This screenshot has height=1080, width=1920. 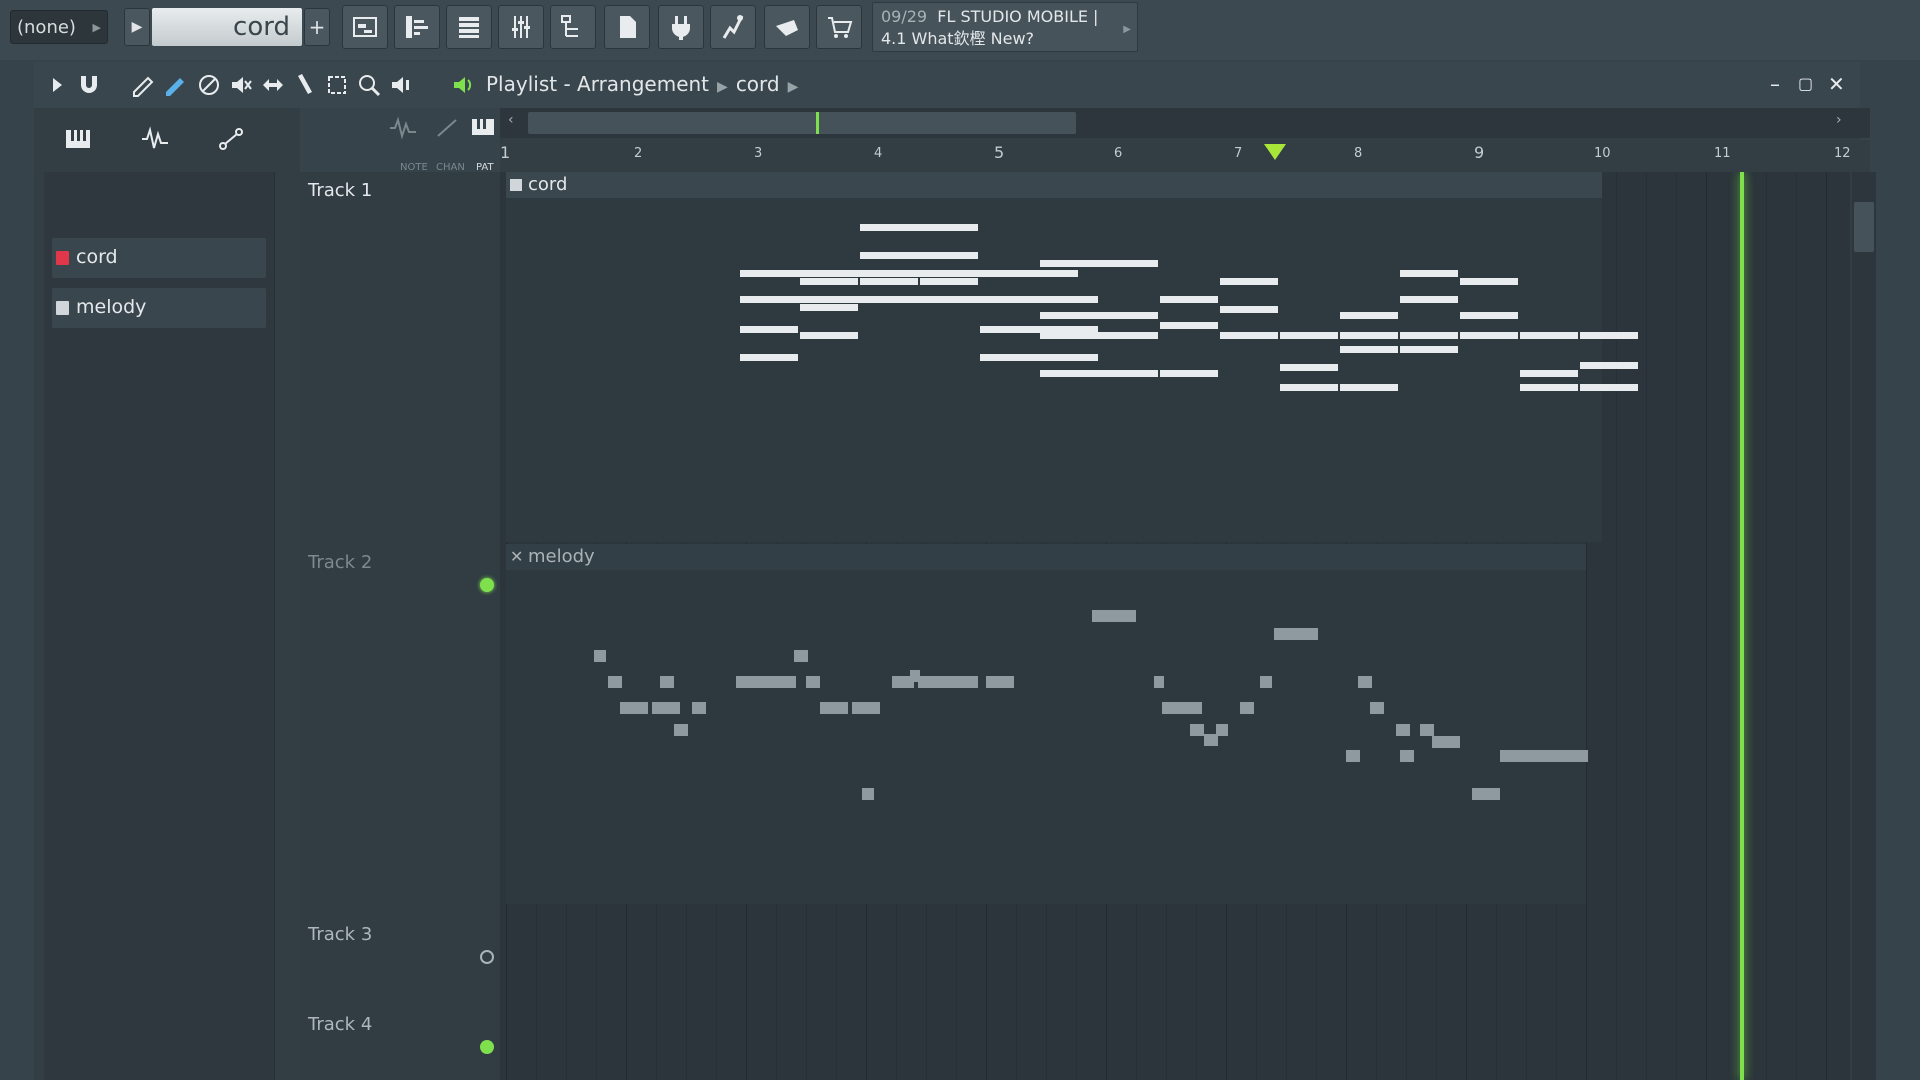 What do you see at coordinates (1775, 84) in the screenshot?
I see `minimize-button: –` at bounding box center [1775, 84].